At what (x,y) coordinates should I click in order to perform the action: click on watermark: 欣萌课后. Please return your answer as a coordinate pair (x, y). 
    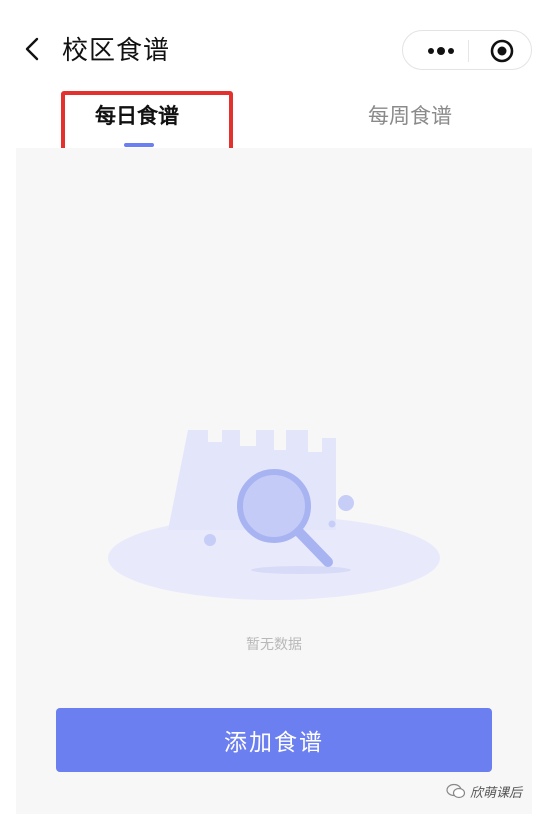
    Looking at the image, I should click on (484, 791).